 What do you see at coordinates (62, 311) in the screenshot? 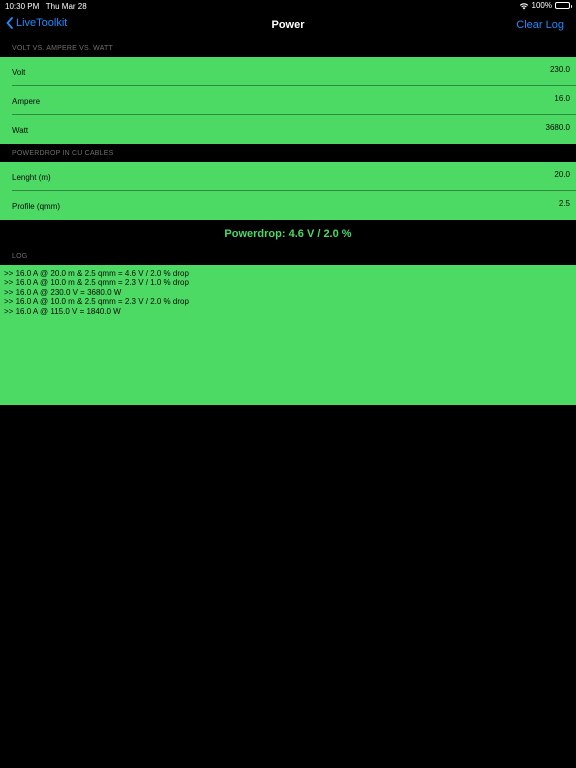
I see `log-line: >> 16.0 A @ 115.0 V = 1840.0 W` at bounding box center [62, 311].